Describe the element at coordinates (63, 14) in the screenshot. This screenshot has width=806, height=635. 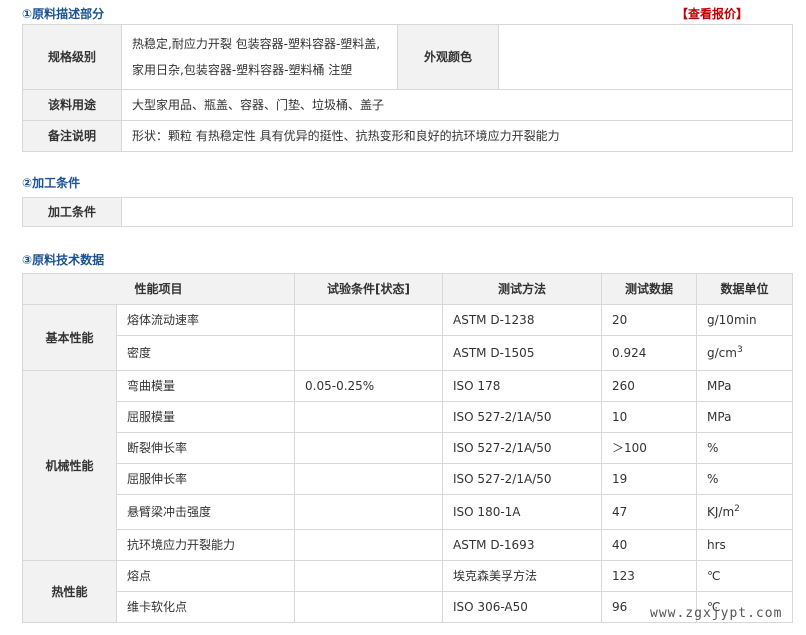
I see `section-title-description: ①原料描述部分` at that location.